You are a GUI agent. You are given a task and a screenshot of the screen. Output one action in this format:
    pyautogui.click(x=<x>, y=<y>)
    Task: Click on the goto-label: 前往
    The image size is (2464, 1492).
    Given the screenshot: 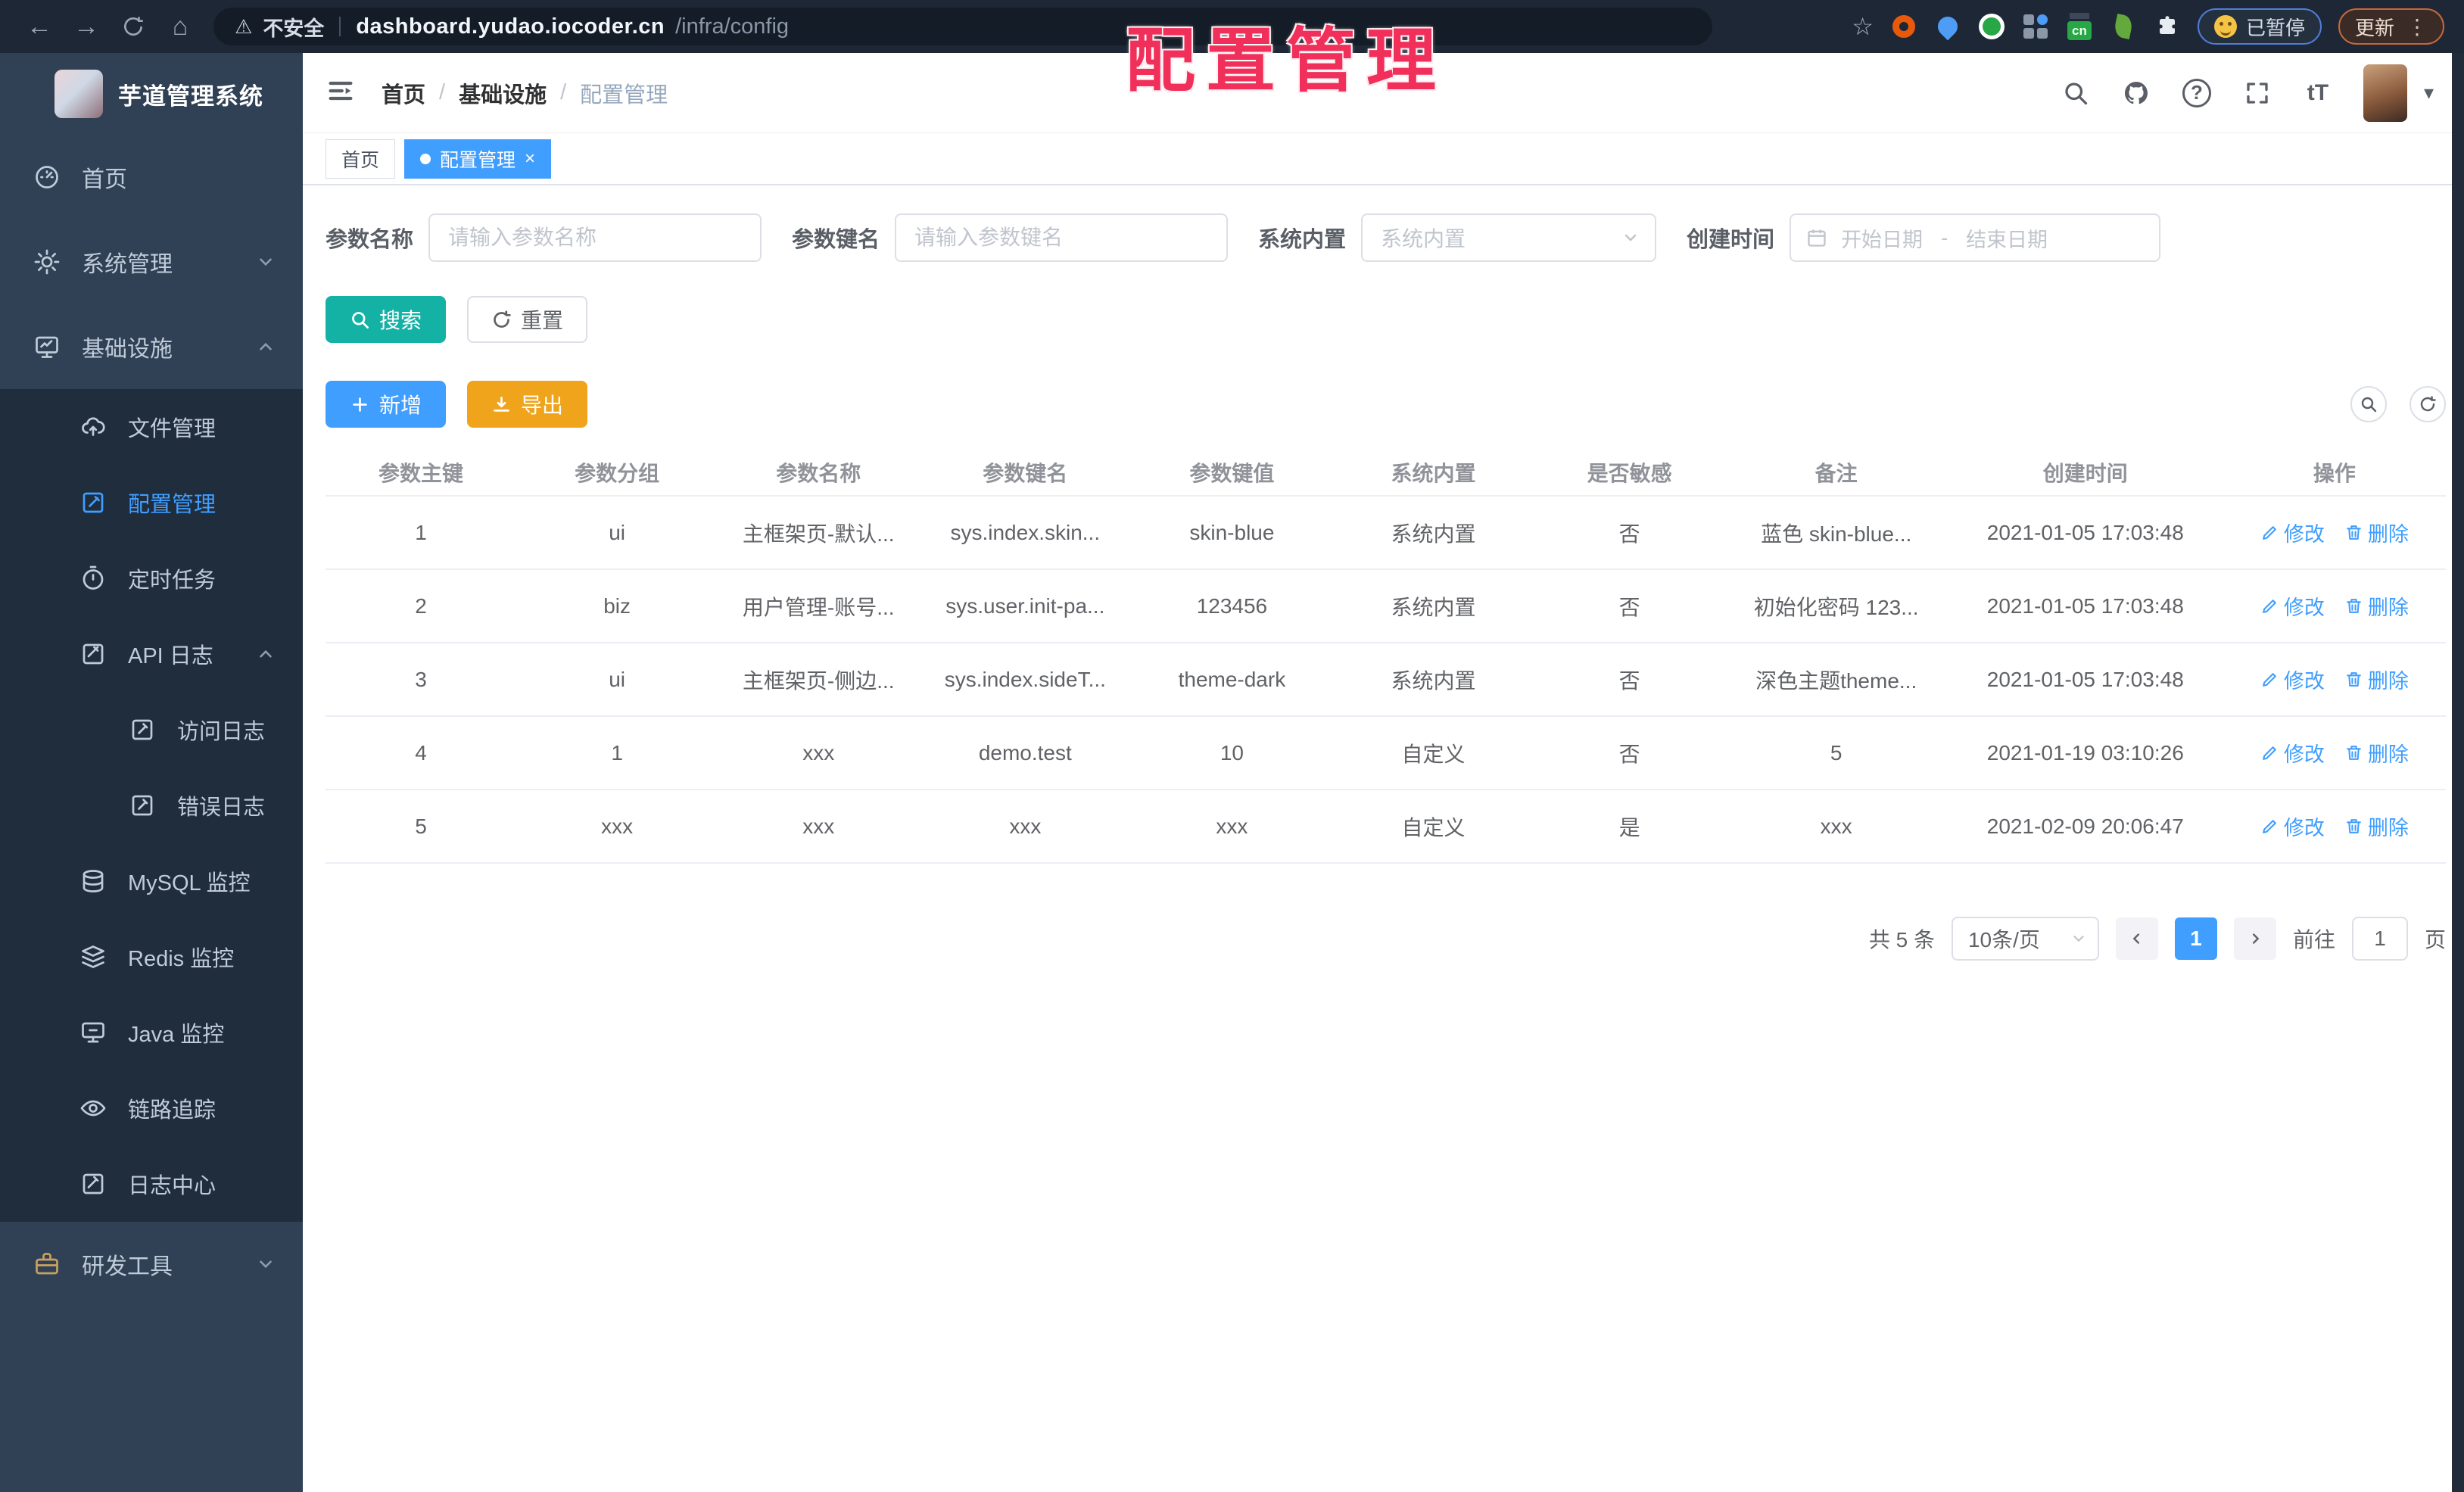 What is the action you would take?
    pyautogui.click(x=2313, y=940)
    